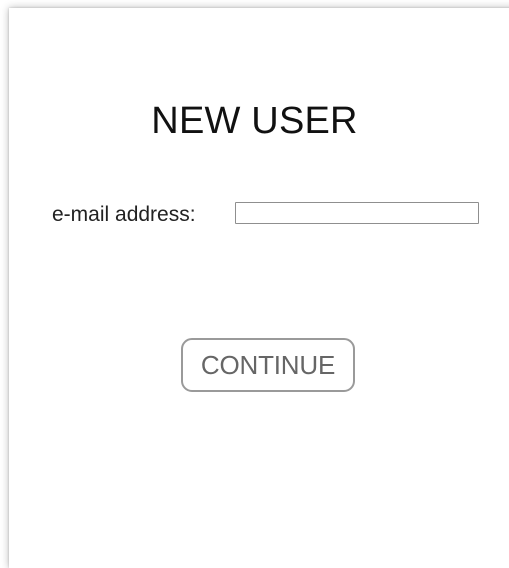 The image size is (509, 568). I want to click on continue-button: CONTINUE, so click(268, 365).